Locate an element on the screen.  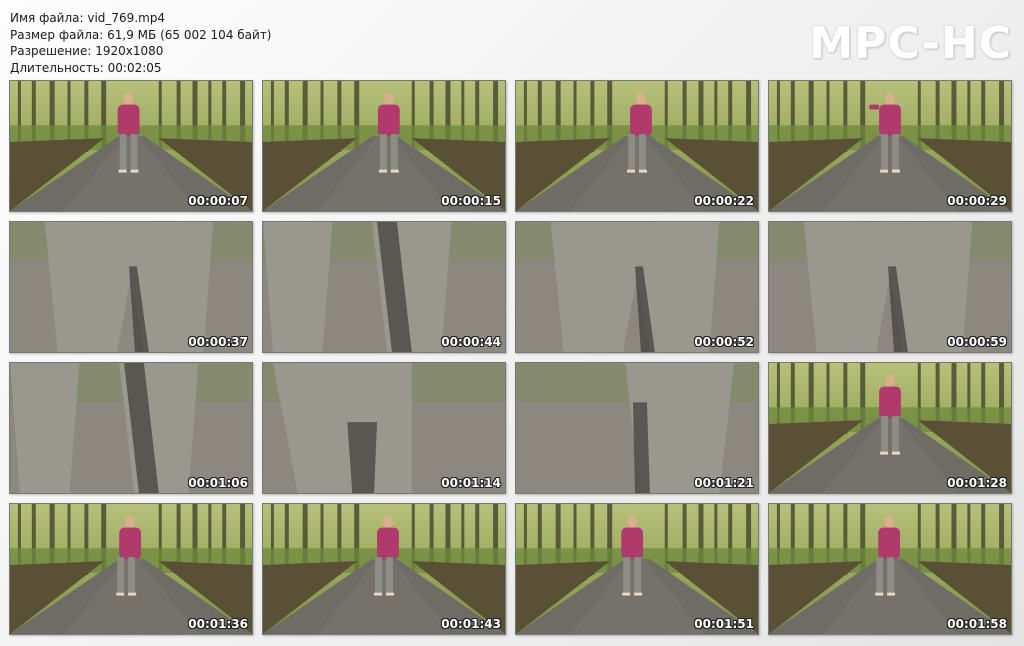
file-size: Размер файла: 61,9 МБ (65 002 104 байт) is located at coordinates (141, 34).